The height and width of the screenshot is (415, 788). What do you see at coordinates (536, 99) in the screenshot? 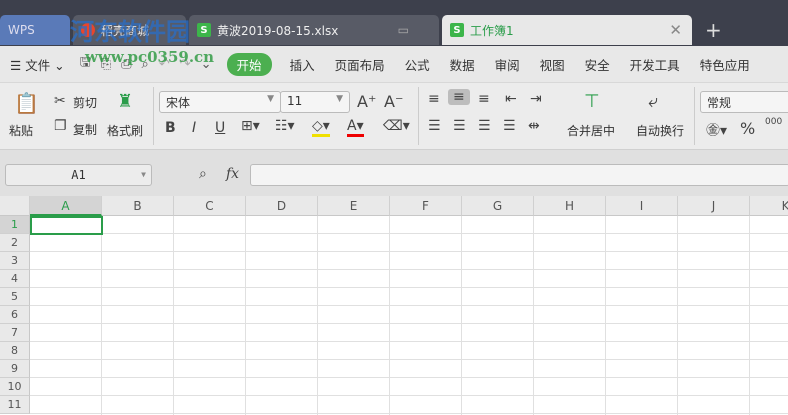
I see `indent-icon: ⇥` at bounding box center [536, 99].